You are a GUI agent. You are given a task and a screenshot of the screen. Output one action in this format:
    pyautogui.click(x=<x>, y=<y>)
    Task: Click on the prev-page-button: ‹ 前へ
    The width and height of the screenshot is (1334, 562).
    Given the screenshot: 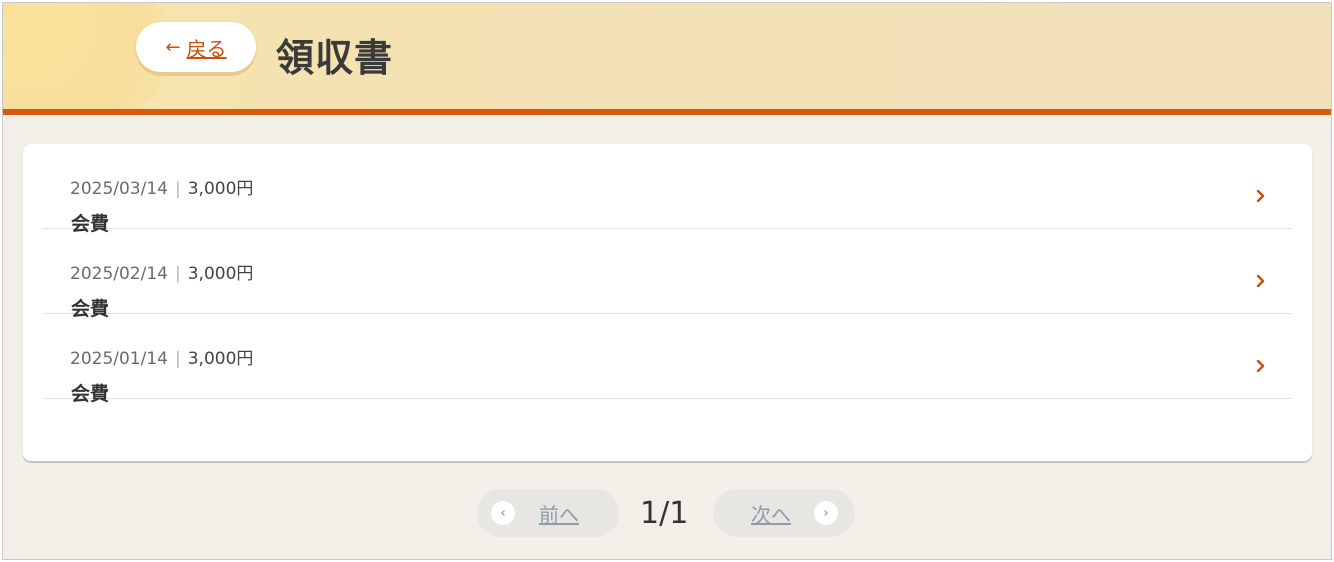 What is the action you would take?
    pyautogui.click(x=548, y=513)
    